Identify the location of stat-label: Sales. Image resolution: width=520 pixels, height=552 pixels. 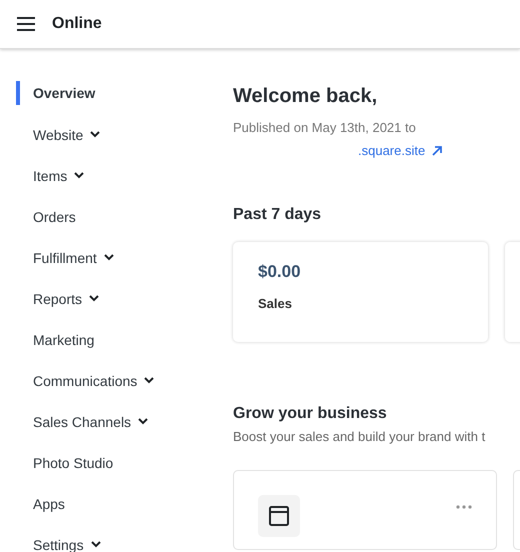
(275, 303).